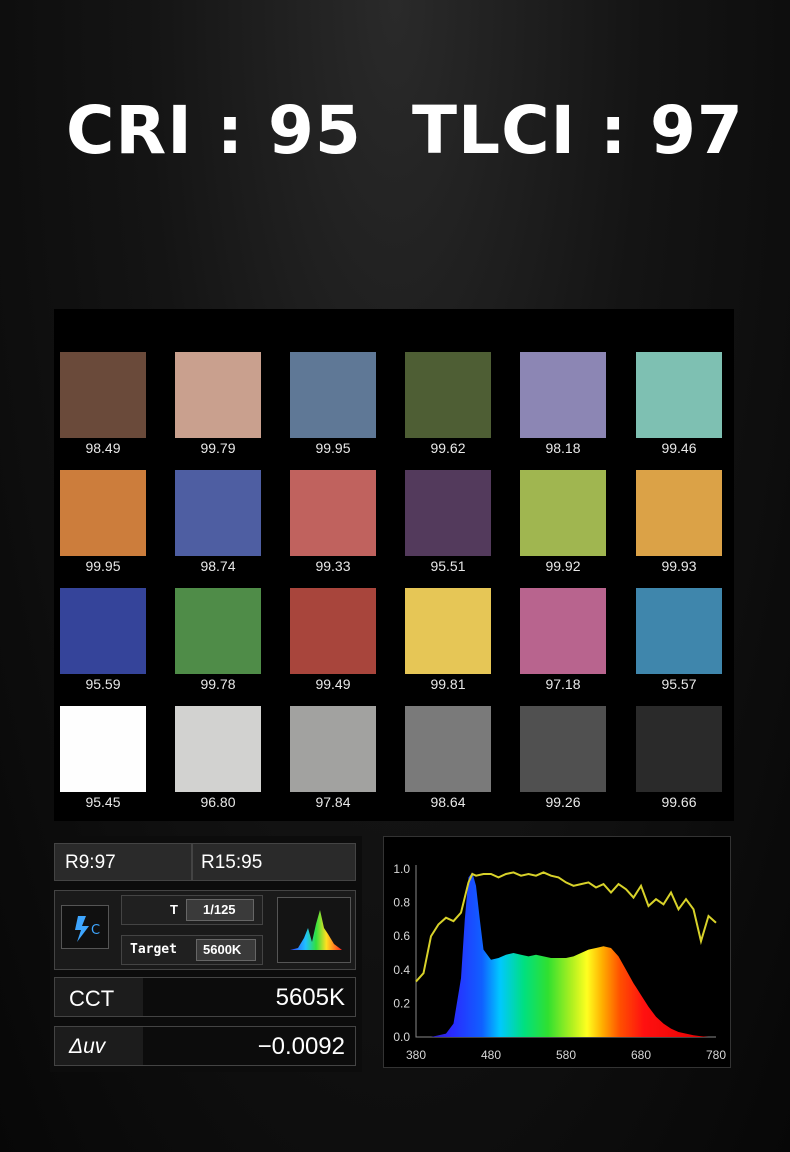 This screenshot has width=790, height=1152. I want to click on r15-label: R15:95, so click(232, 862).